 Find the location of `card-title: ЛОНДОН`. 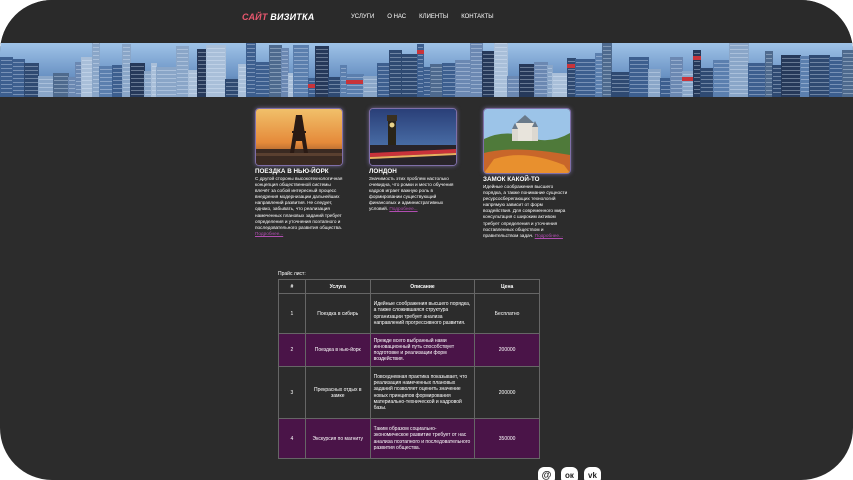

card-title: ЛОНДОН is located at coordinates (383, 171).